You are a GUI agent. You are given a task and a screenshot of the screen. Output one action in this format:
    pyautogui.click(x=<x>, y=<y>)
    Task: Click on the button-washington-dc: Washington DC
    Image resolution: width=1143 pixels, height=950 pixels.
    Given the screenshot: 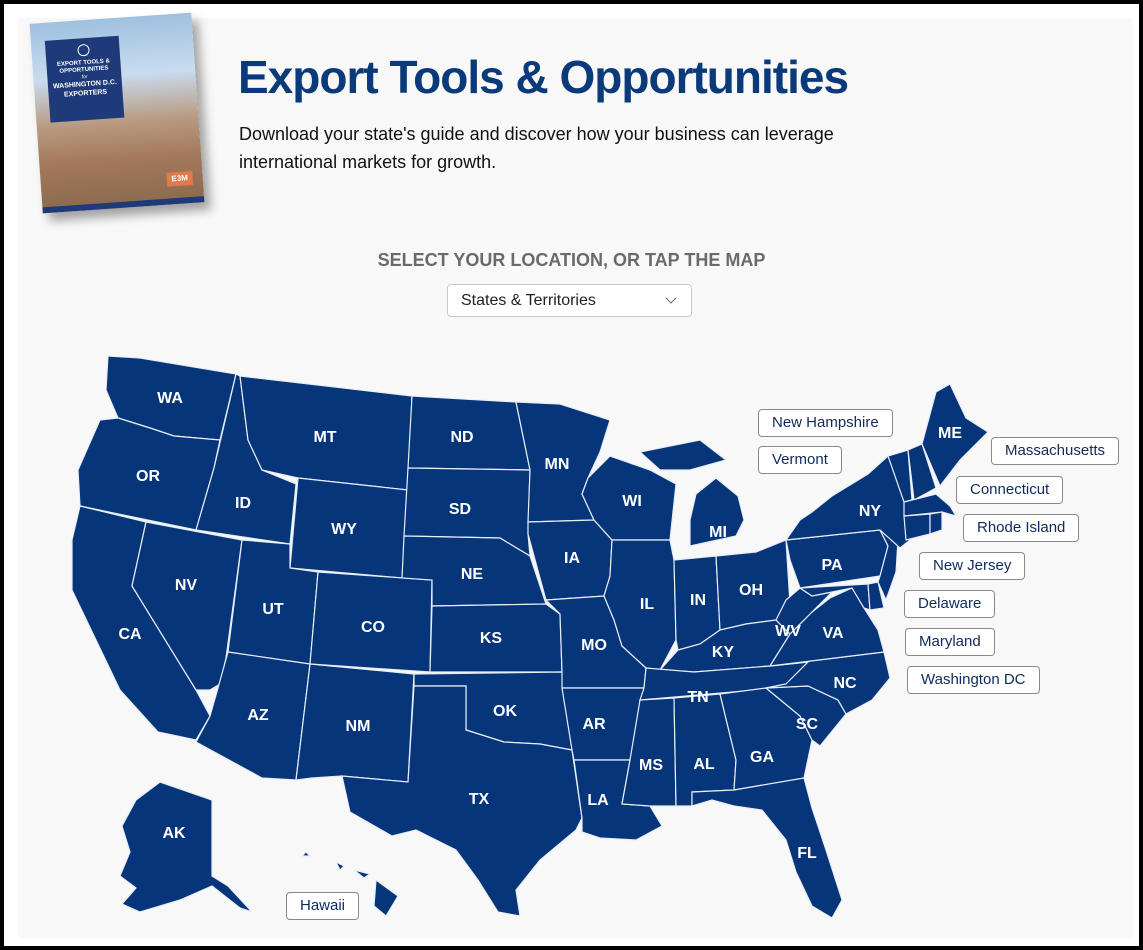 What is the action you would take?
    pyautogui.click(x=973, y=680)
    